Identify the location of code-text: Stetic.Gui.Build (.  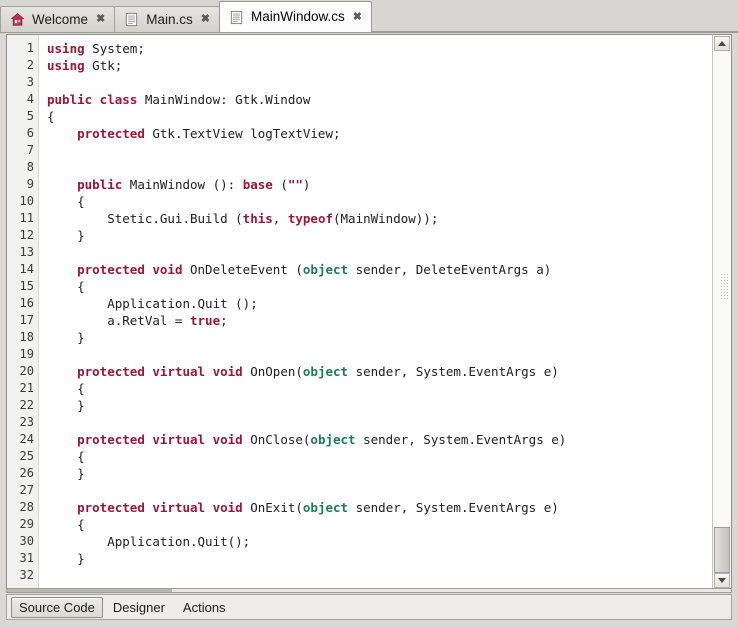
(145, 218).